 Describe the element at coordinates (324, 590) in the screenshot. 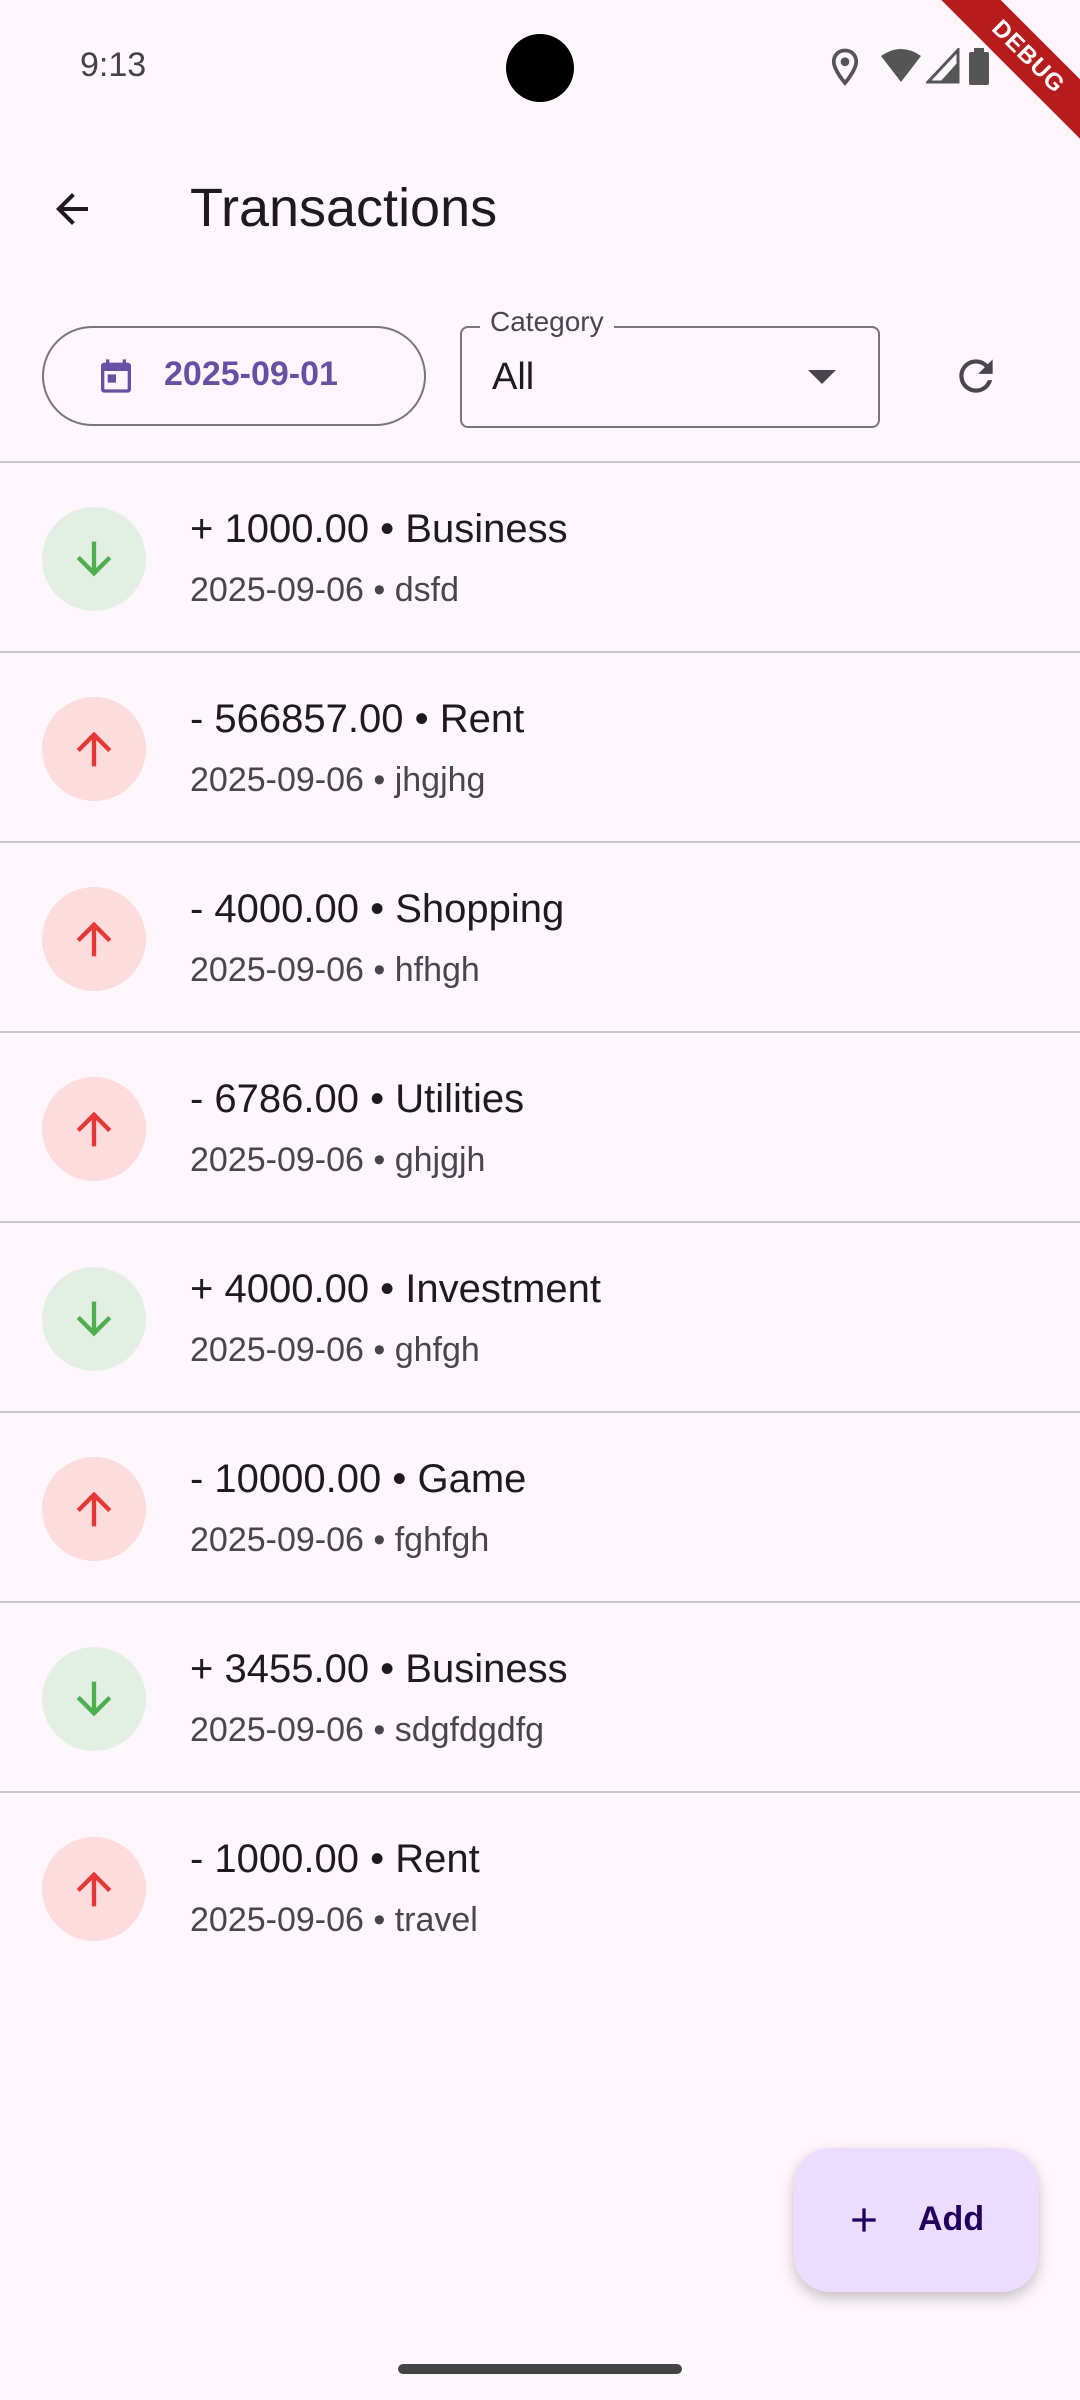

I see `transaction-subtitle: 2025-09-06 • dsfd` at that location.